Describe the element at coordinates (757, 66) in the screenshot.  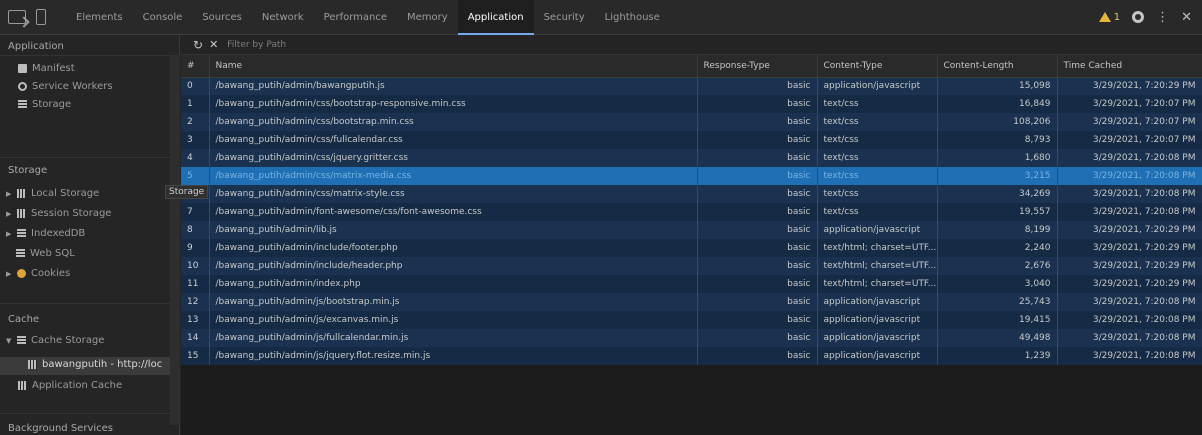
I see `column-header-response-type: Response-Type` at that location.